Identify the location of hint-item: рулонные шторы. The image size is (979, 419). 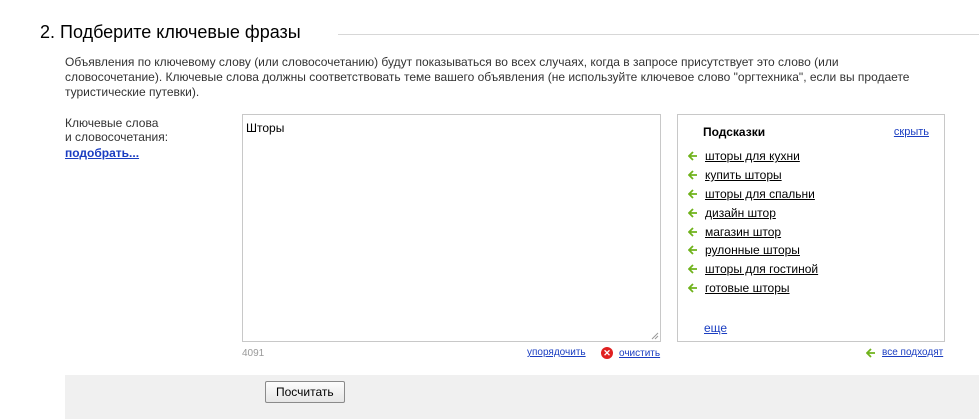
(753, 250).